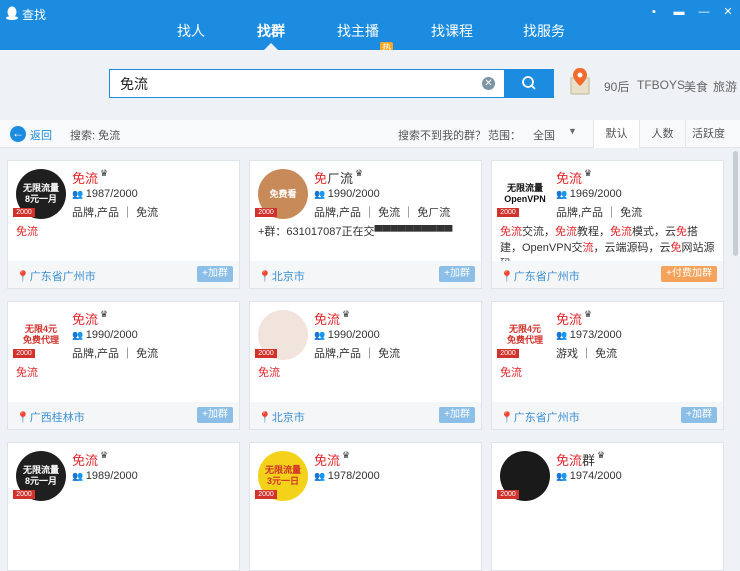 The image size is (740, 571). I want to click on group-name-rest: ㄏ流, so click(340, 178).